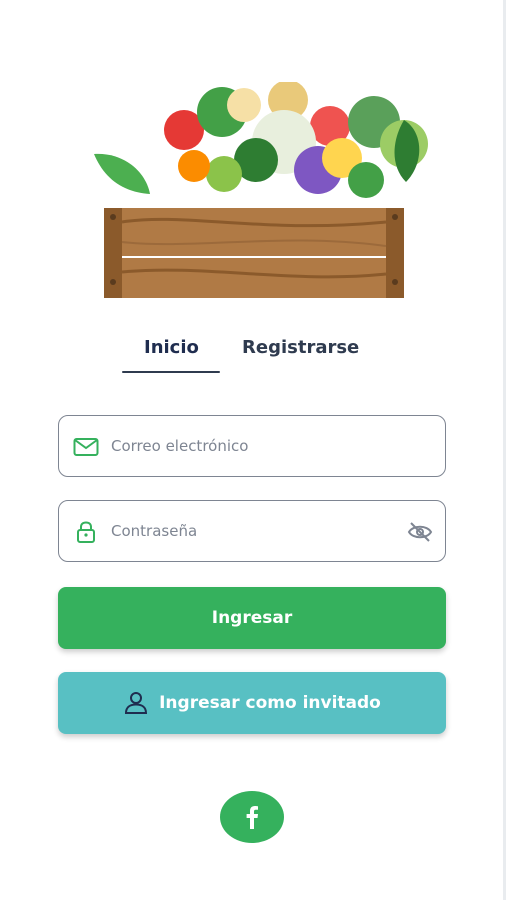 This screenshot has height=900, width=506. I want to click on guest-login-button: Ingresar como invitado, so click(252, 703).